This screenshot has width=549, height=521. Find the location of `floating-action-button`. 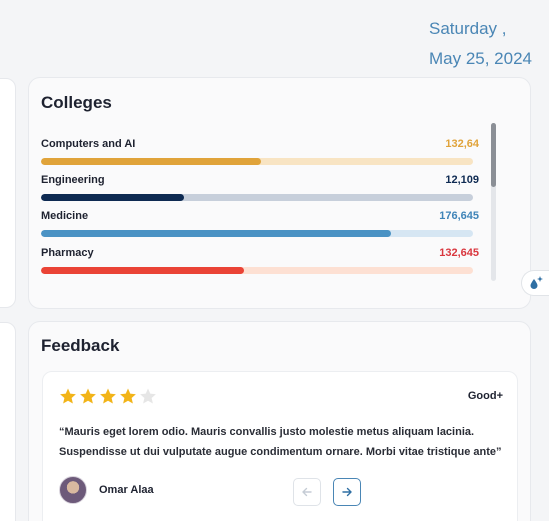

floating-action-button is located at coordinates (535, 283).